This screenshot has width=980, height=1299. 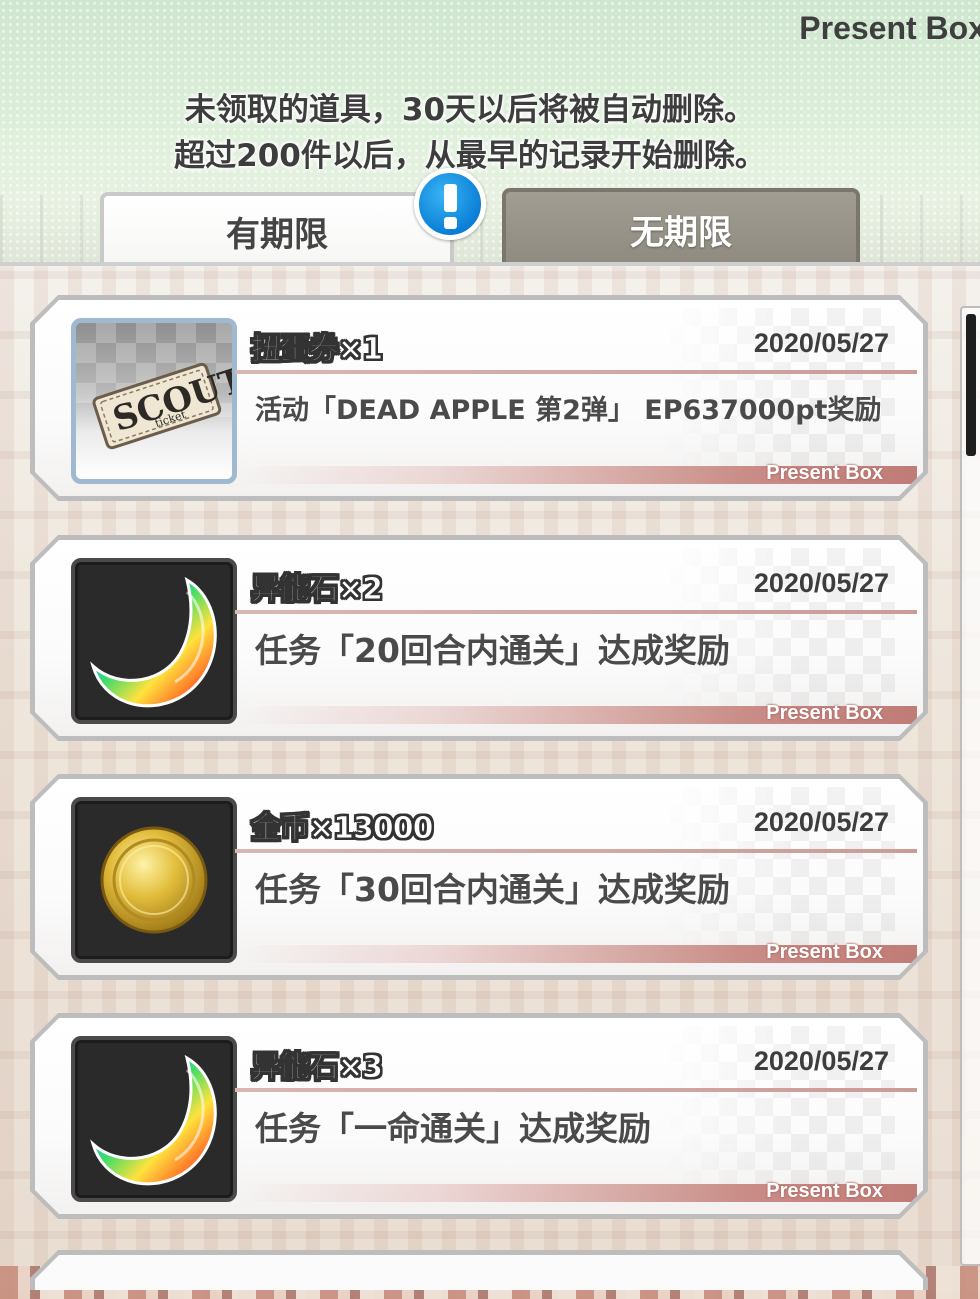 I want to click on tab-limited: 有期限, so click(x=277, y=229).